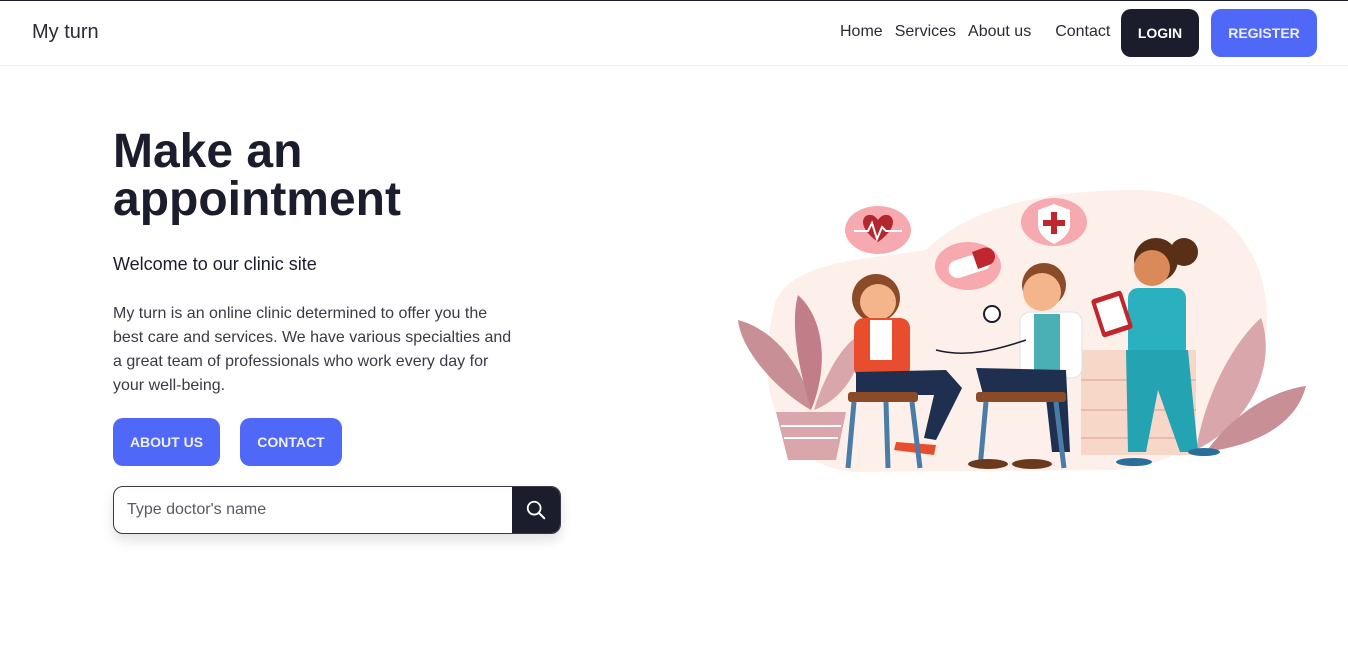 This screenshot has width=1348, height=661. What do you see at coordinates (1264, 33) in the screenshot?
I see `register-button: REGISTER` at bounding box center [1264, 33].